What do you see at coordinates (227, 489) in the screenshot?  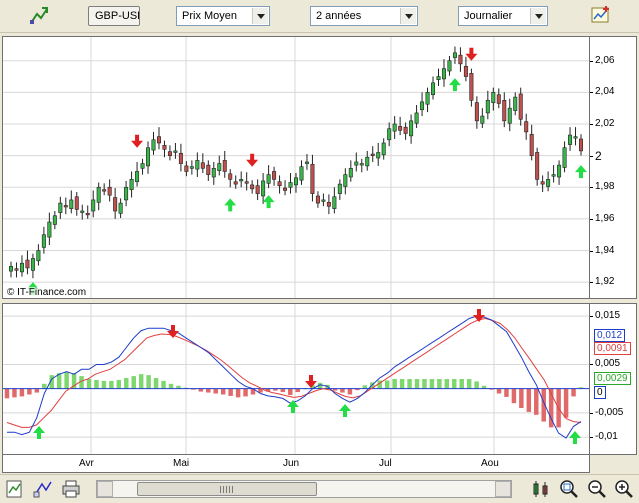 I see `scrollbar-thumb` at bounding box center [227, 489].